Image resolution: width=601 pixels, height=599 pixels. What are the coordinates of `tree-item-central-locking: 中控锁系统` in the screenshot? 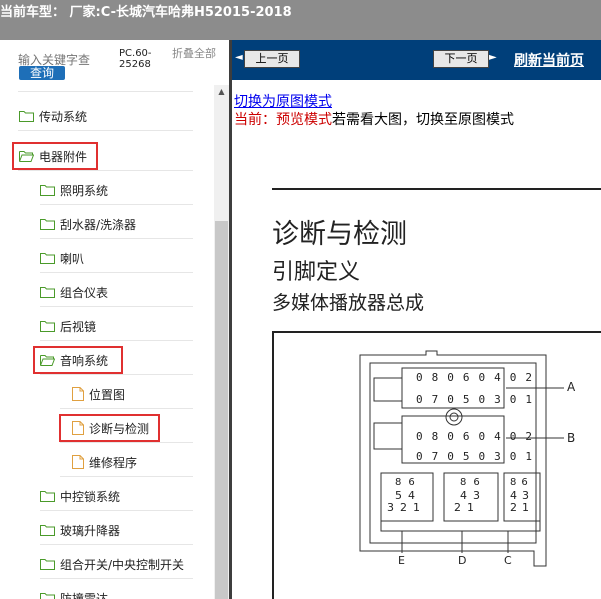 It's located at (80, 496).